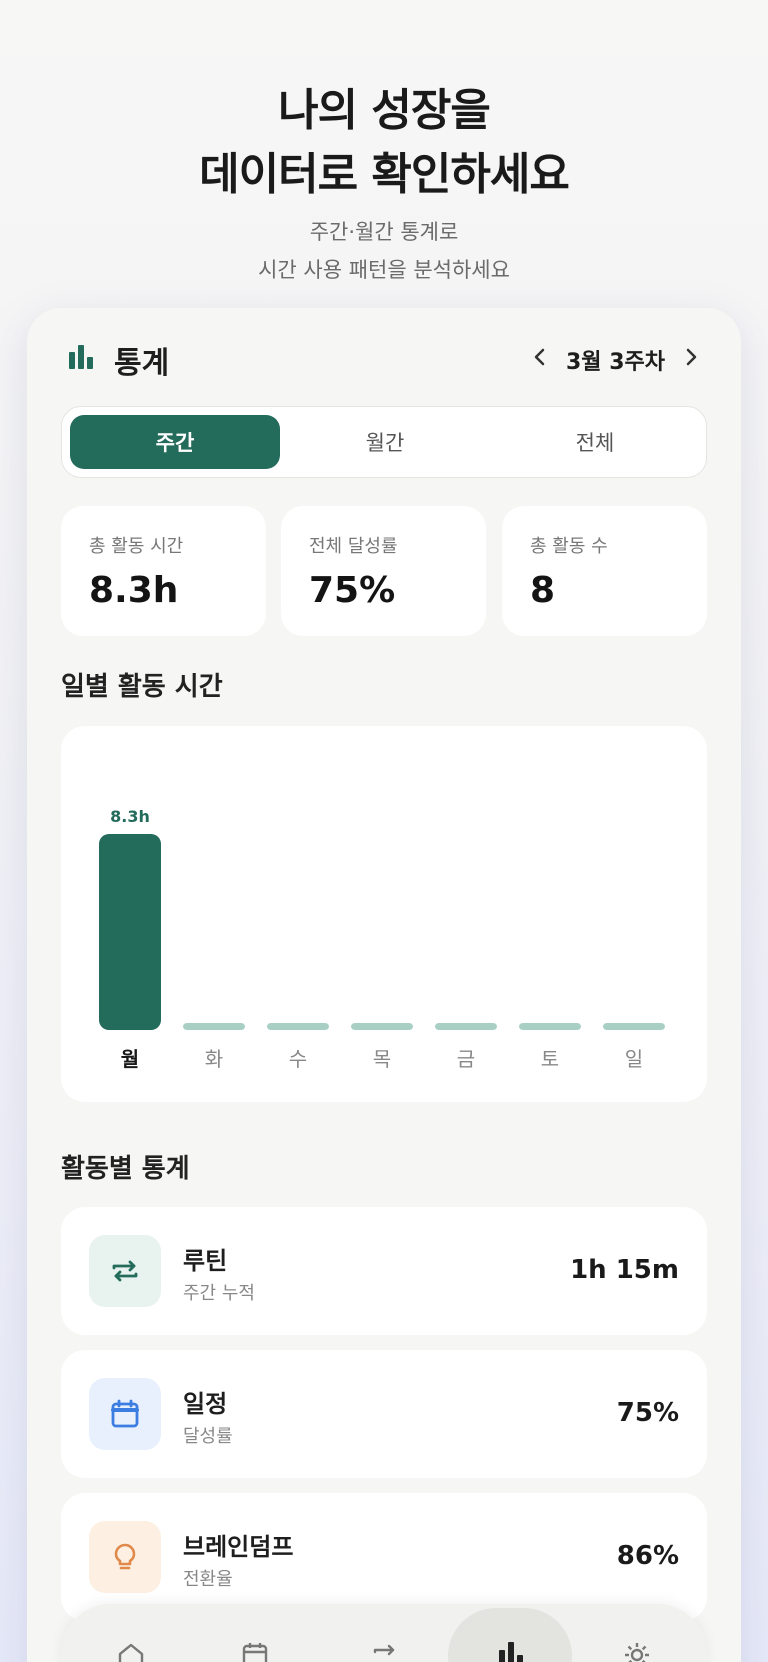 Image resolution: width=768 pixels, height=1662 pixels. What do you see at coordinates (205, 1261) in the screenshot?
I see `activity-name: 루틴` at bounding box center [205, 1261].